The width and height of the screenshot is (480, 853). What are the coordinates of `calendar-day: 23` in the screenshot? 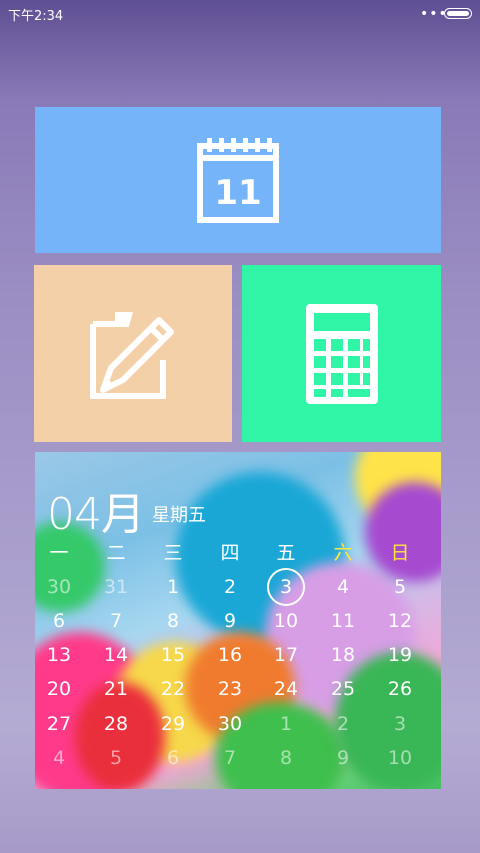 It's located at (230, 689).